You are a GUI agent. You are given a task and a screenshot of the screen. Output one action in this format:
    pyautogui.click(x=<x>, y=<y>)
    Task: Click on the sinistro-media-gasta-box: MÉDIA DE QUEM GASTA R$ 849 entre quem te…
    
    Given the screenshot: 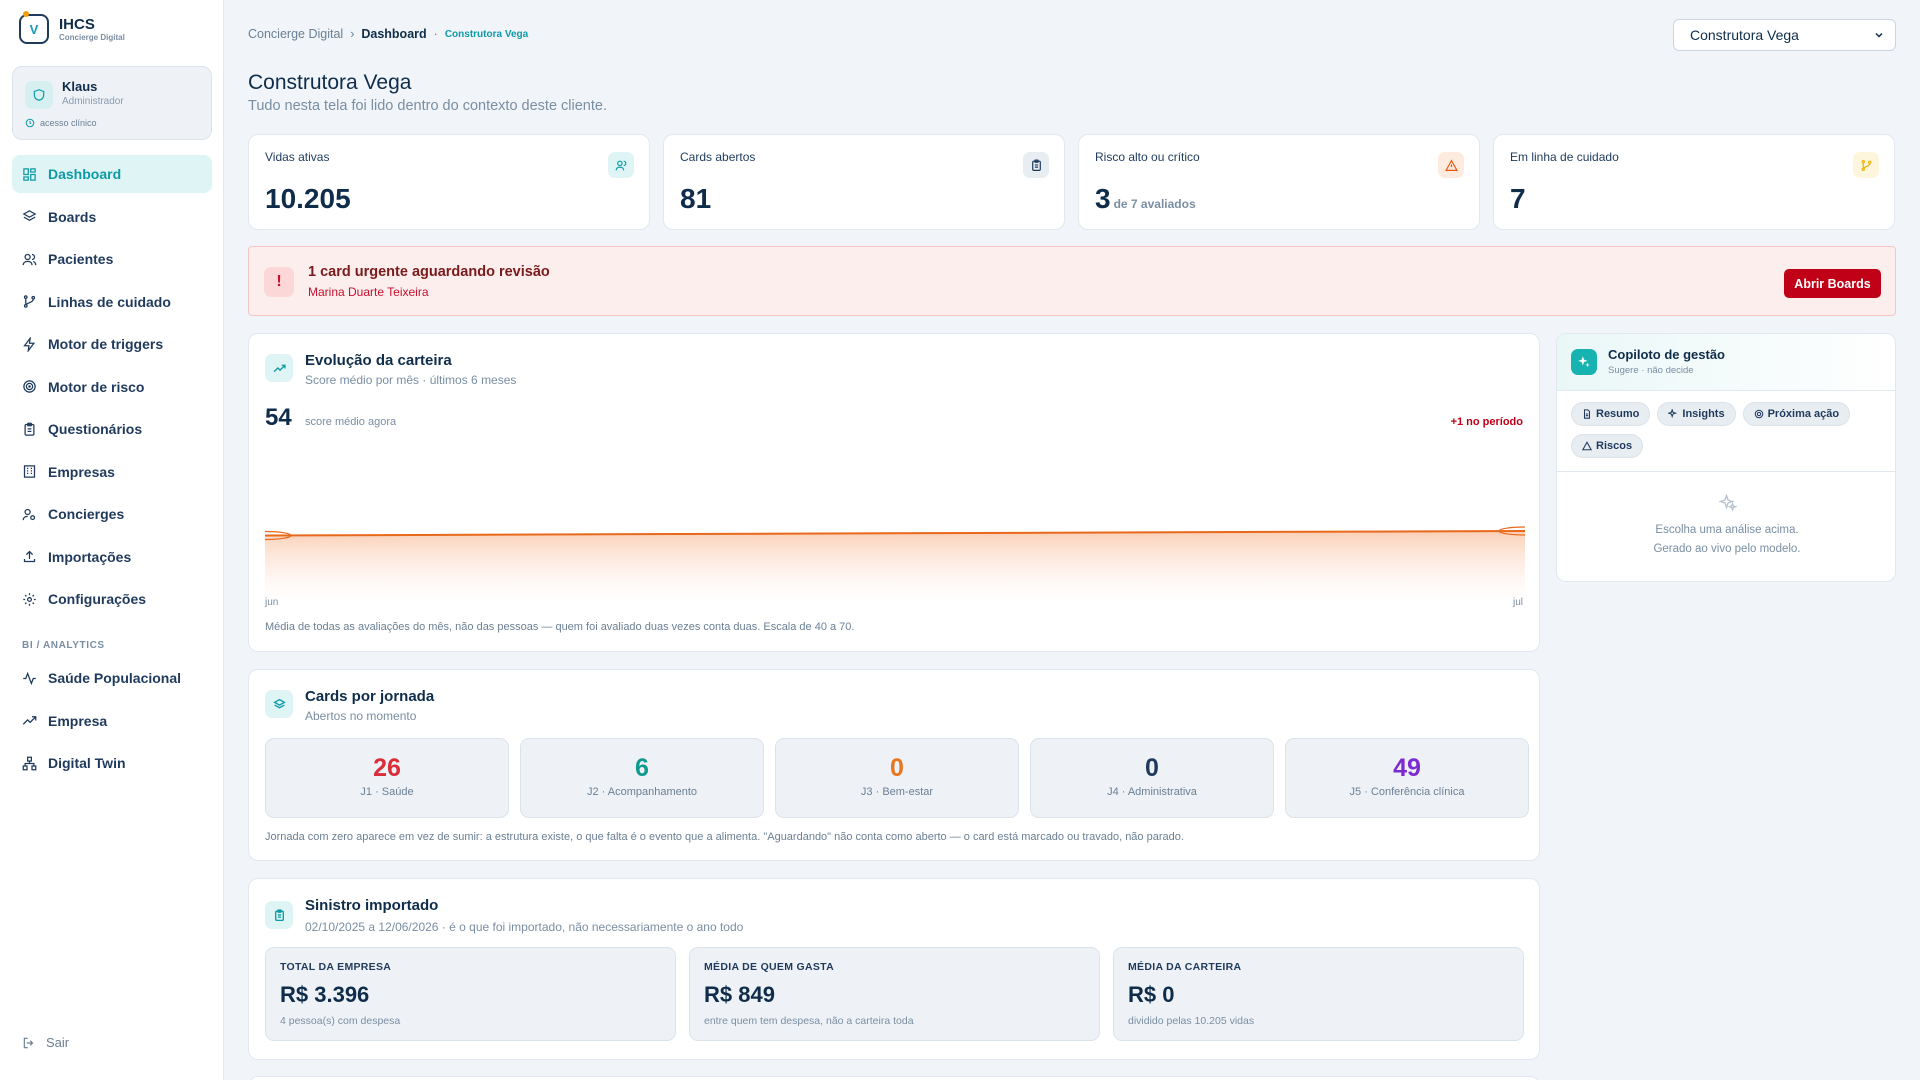 What is the action you would take?
    pyautogui.click(x=894, y=994)
    